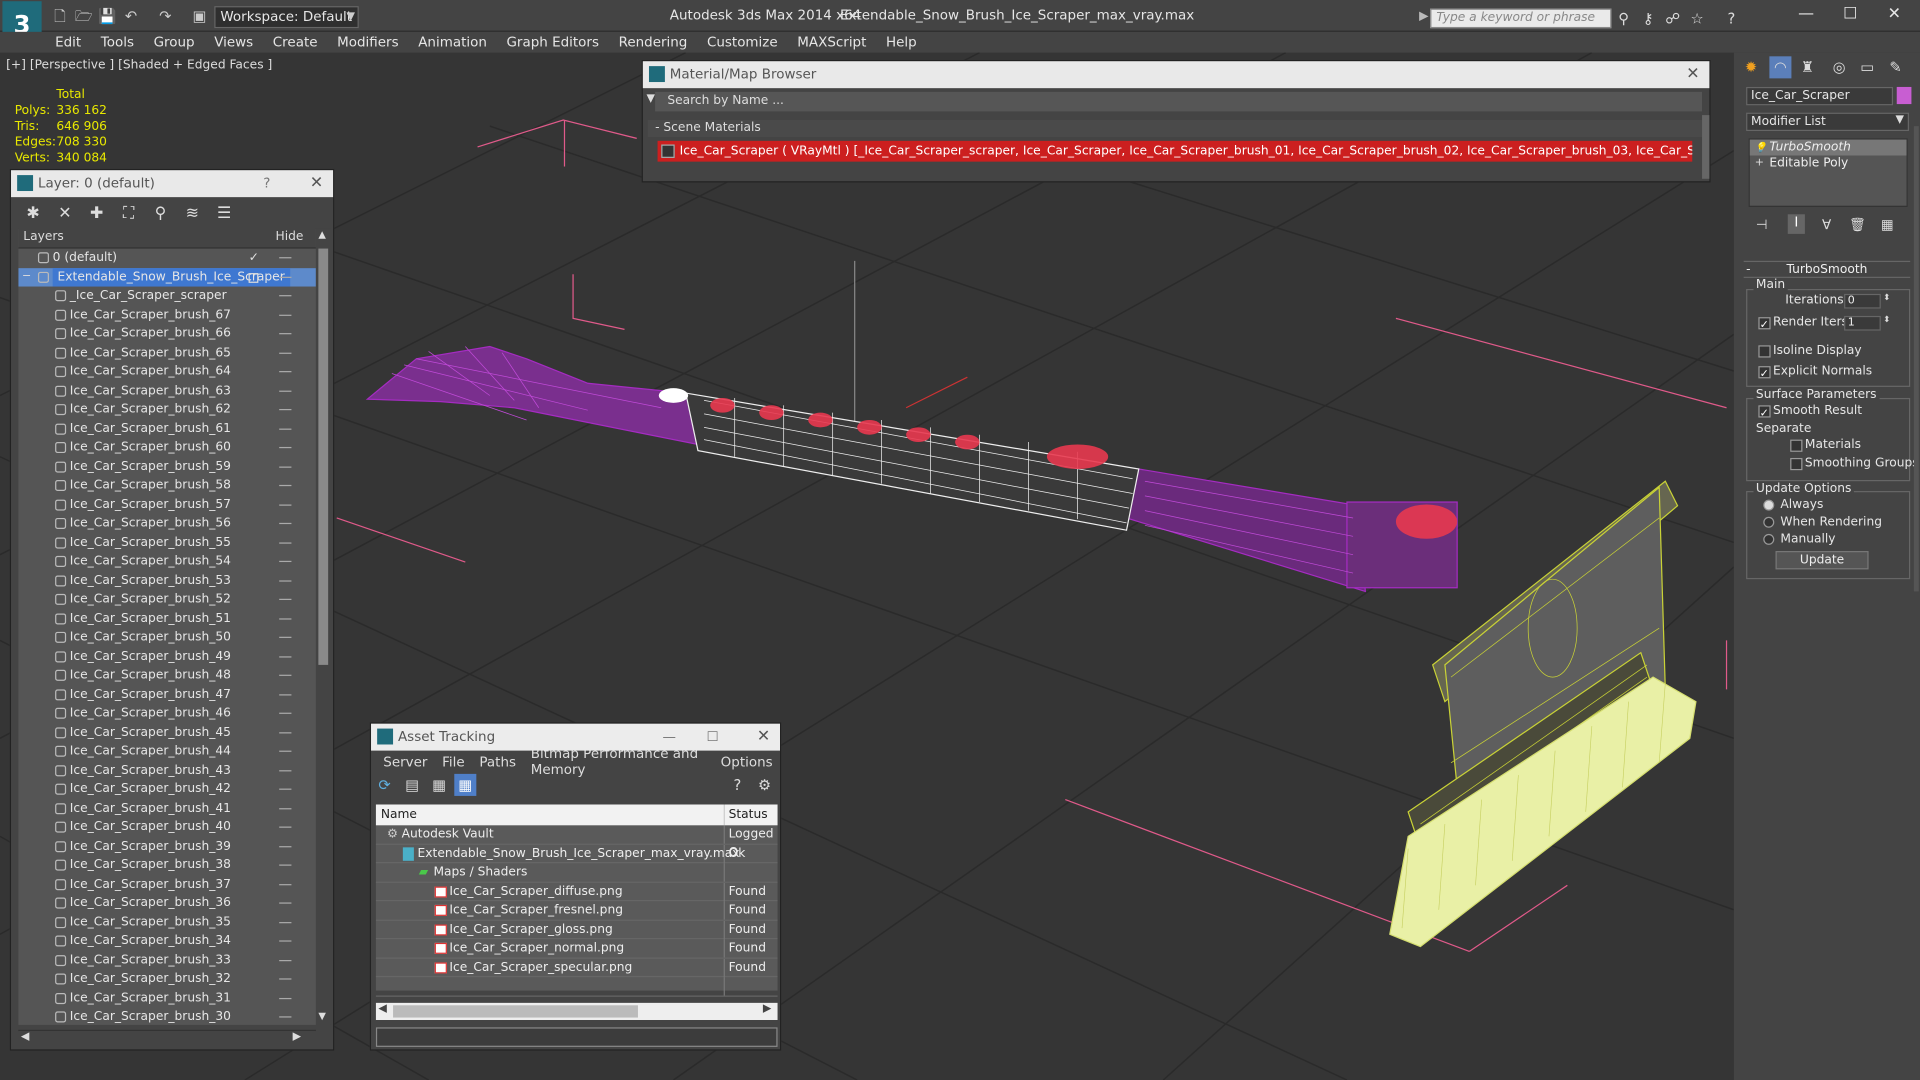 The height and width of the screenshot is (1080, 1920). I want to click on asset-minimize-button: —, so click(668, 737).